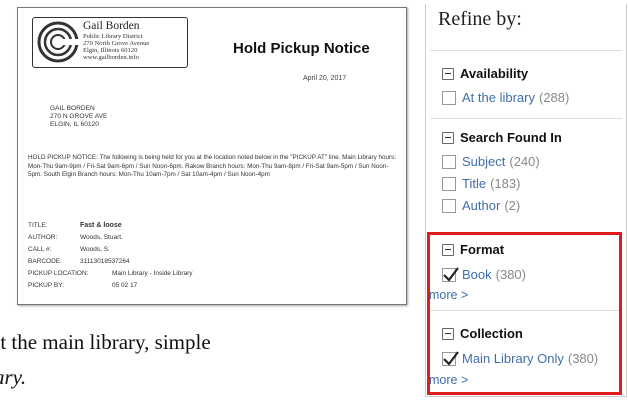  Describe the element at coordinates (69, 249) in the screenshot. I see `field-call-number: CALL #: Woods, S.` at that location.